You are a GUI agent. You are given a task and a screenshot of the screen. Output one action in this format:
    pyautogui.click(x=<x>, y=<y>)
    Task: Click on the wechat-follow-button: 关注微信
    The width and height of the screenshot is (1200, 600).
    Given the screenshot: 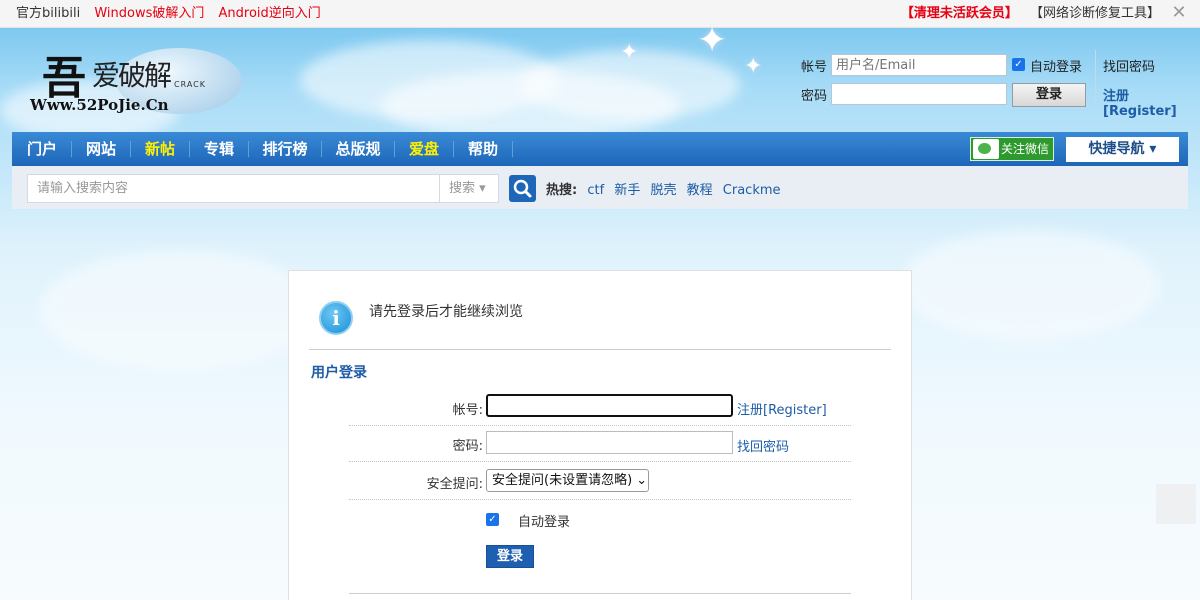 What is the action you would take?
    pyautogui.click(x=1012, y=149)
    